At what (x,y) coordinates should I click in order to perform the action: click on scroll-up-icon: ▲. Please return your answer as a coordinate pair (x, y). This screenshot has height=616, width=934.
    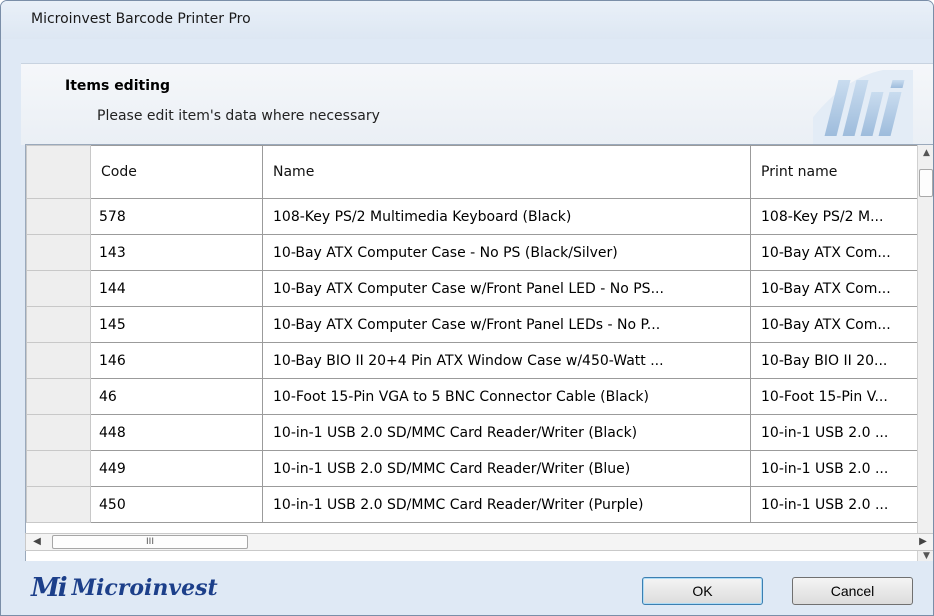
    Looking at the image, I should click on (925, 153).